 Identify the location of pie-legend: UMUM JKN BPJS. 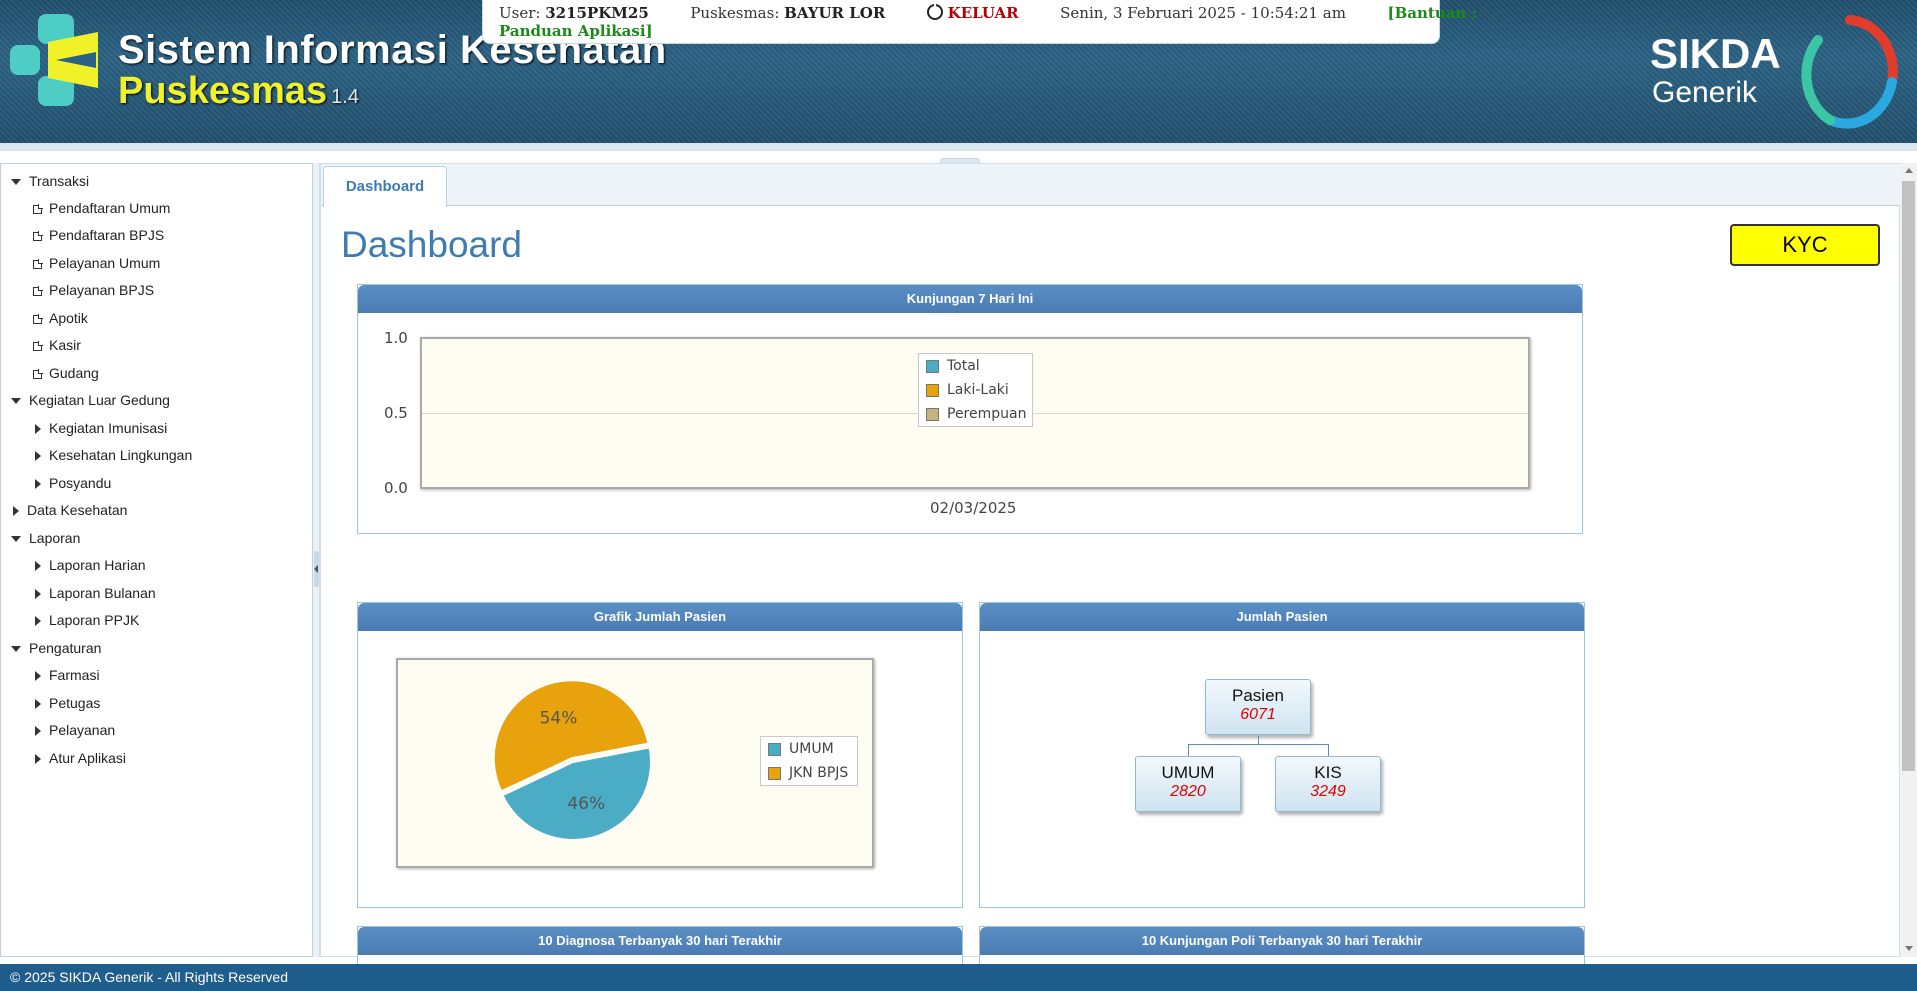
(809, 761).